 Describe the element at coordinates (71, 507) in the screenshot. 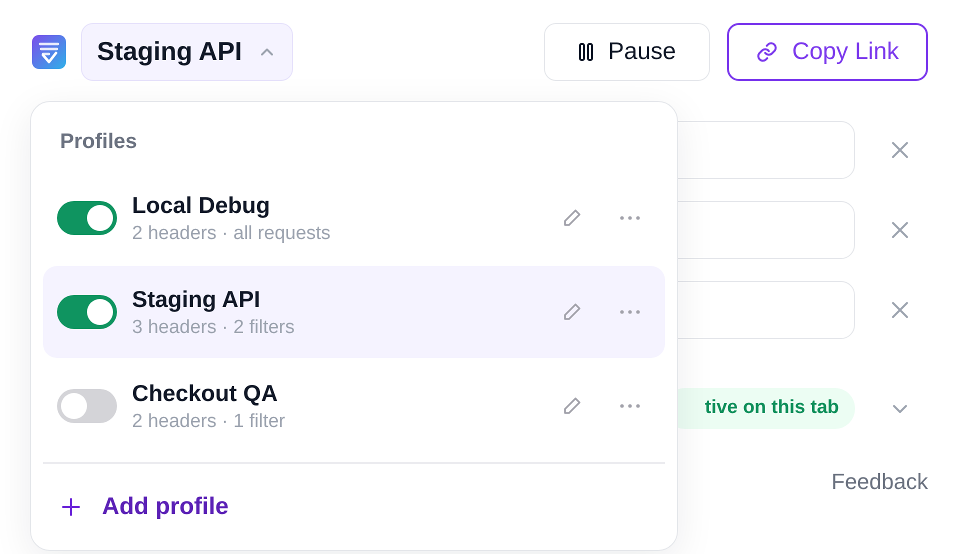

I see `plus-icon` at that location.